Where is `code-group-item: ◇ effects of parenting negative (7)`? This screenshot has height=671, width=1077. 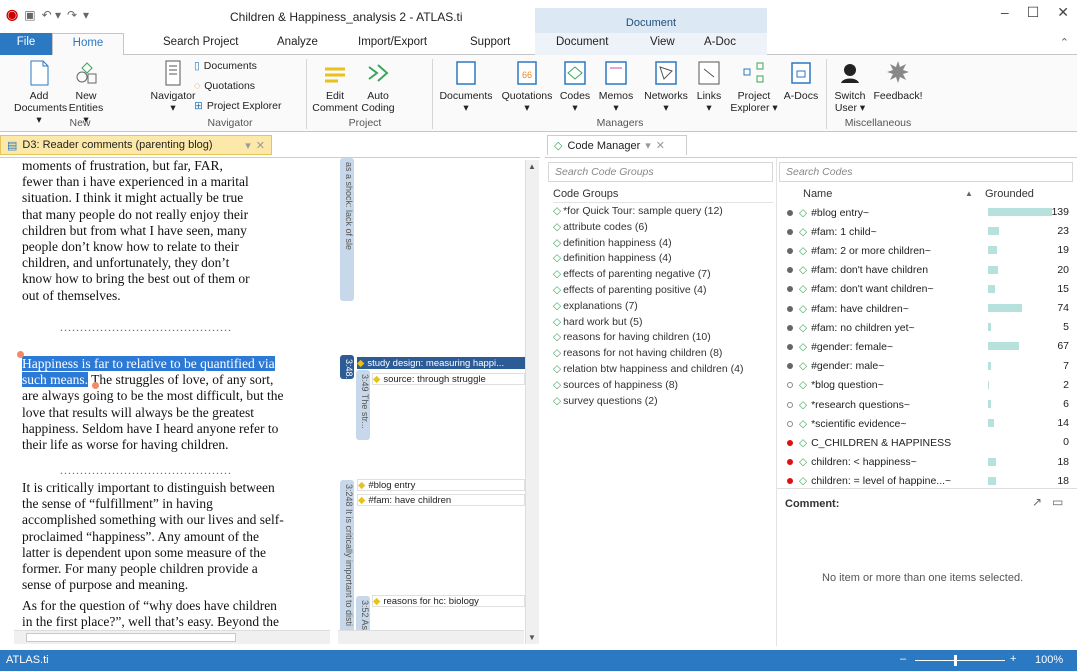
code-group-item: ◇ effects of parenting negative (7) is located at coordinates (632, 274).